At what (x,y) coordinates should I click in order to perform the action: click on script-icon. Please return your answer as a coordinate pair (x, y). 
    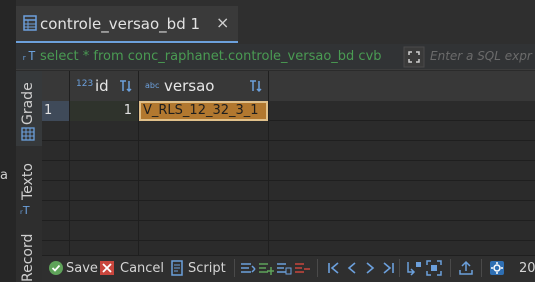
    Looking at the image, I should click on (177, 268).